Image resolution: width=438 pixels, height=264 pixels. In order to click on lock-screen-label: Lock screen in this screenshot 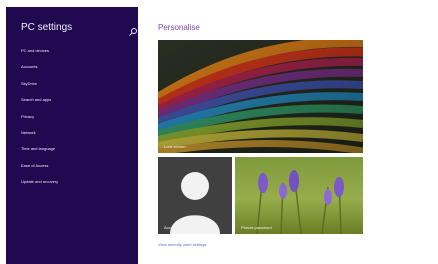, I will do `click(175, 146)`.